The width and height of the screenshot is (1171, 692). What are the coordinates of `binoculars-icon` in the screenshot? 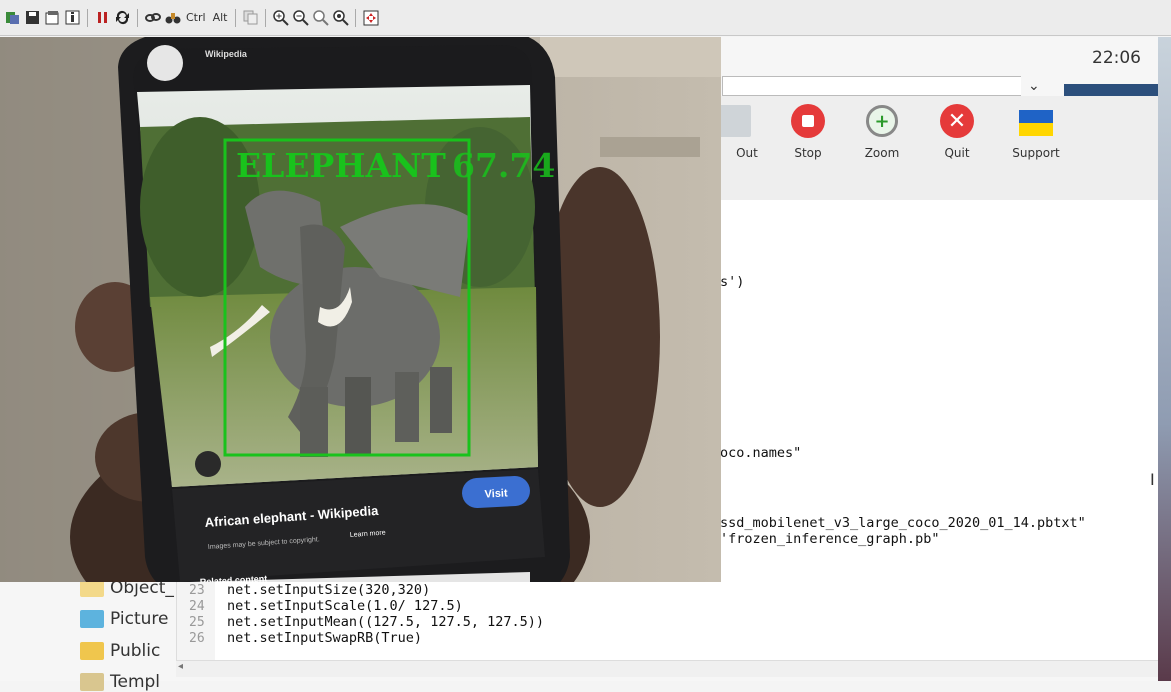 It's located at (172, 17).